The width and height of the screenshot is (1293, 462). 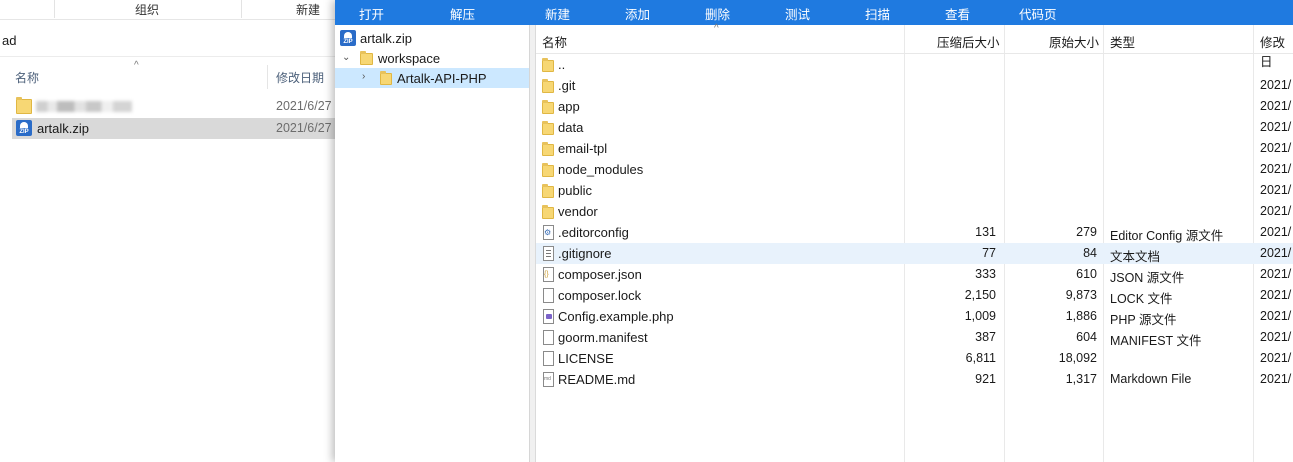 What do you see at coordinates (914, 46) in the screenshot?
I see `file-list-header: ^ 名称 压缩后大小 原始大小 类型 修改日` at bounding box center [914, 46].